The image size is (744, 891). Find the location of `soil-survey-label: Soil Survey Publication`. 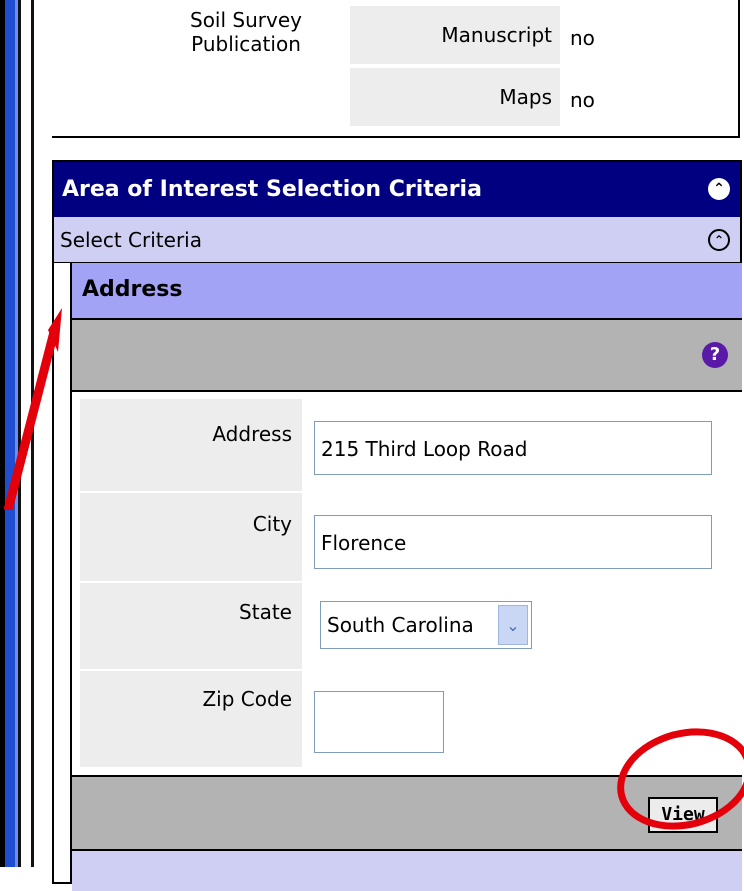

soil-survey-label: Soil Survey Publication is located at coordinates (246, 32).